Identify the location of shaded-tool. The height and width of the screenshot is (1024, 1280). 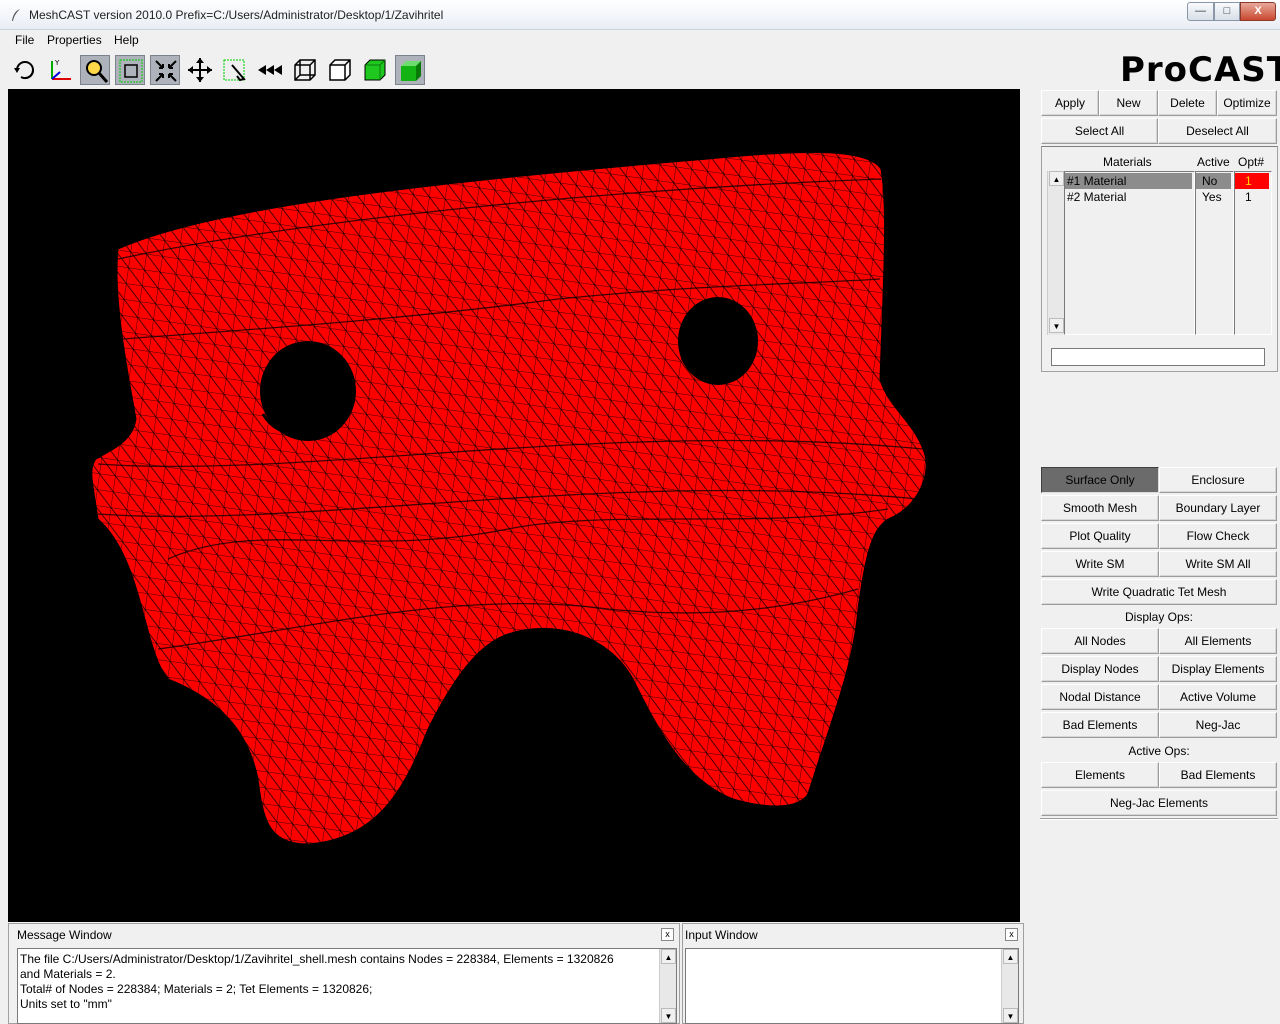
(410, 70).